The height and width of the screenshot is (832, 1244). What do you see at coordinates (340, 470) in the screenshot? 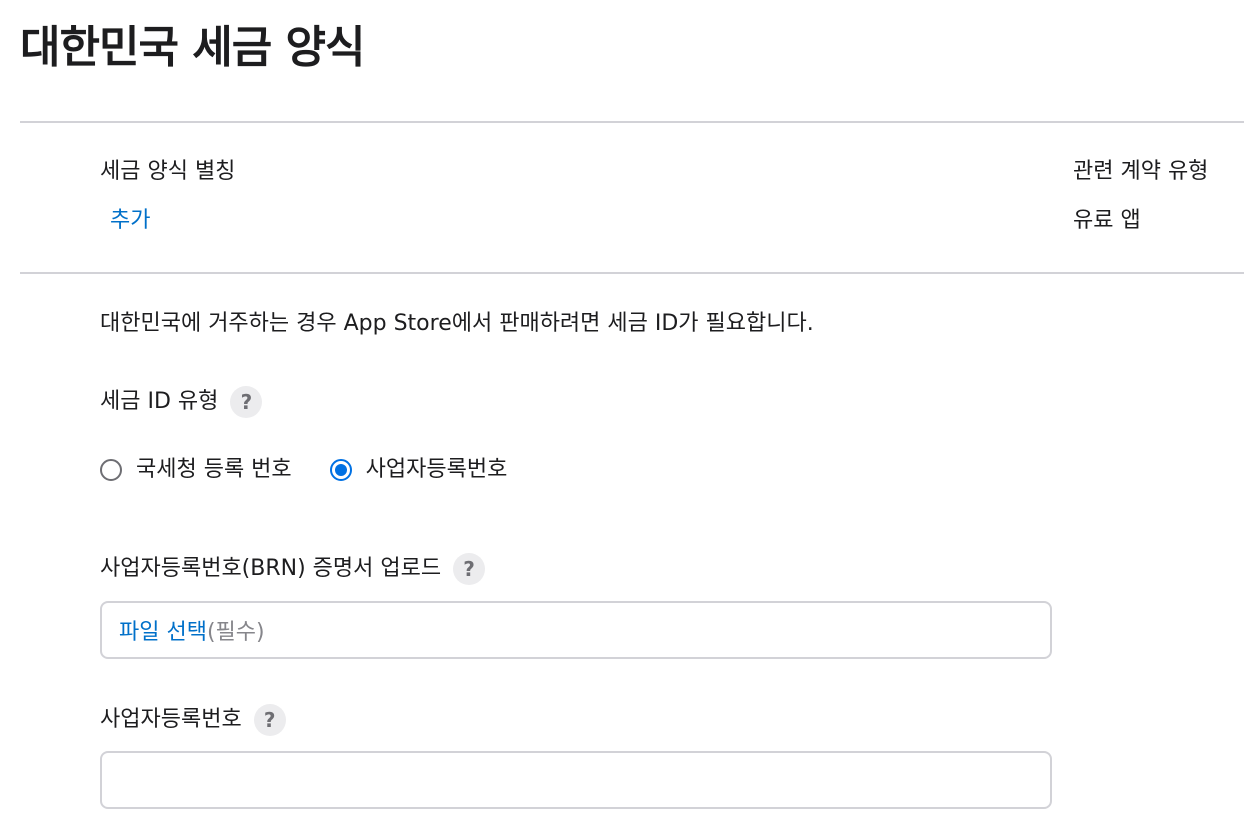
I see `radio-business-registration-circle` at bounding box center [340, 470].